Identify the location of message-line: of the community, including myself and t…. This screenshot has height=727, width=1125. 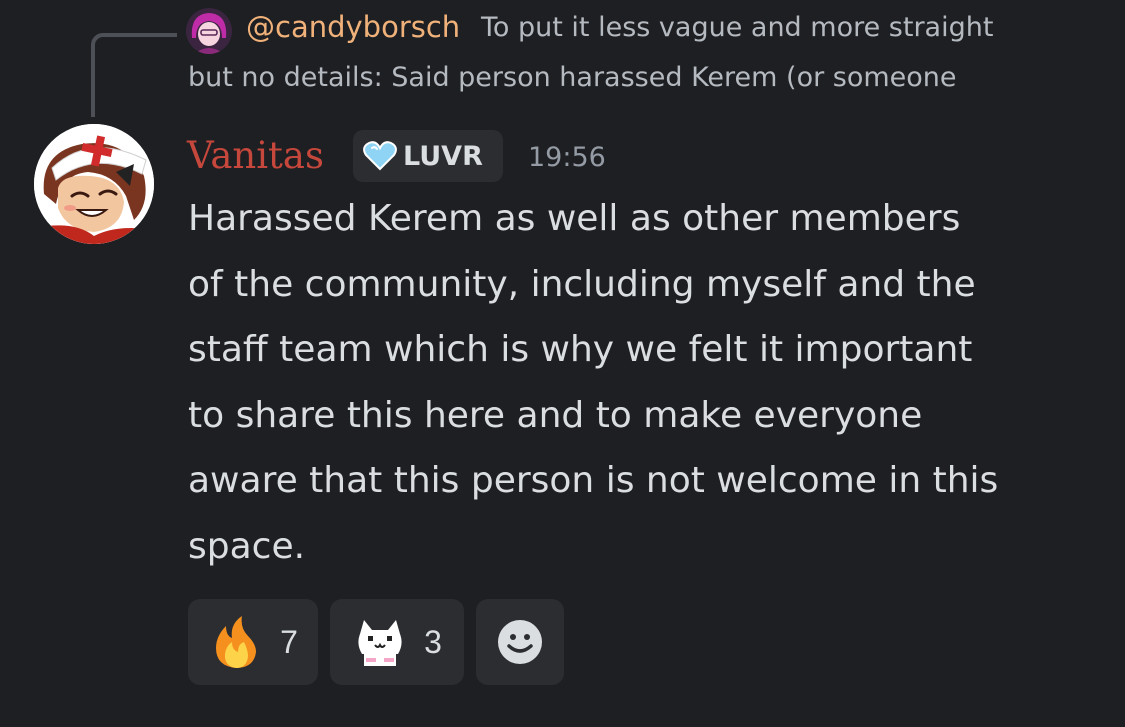
(582, 284).